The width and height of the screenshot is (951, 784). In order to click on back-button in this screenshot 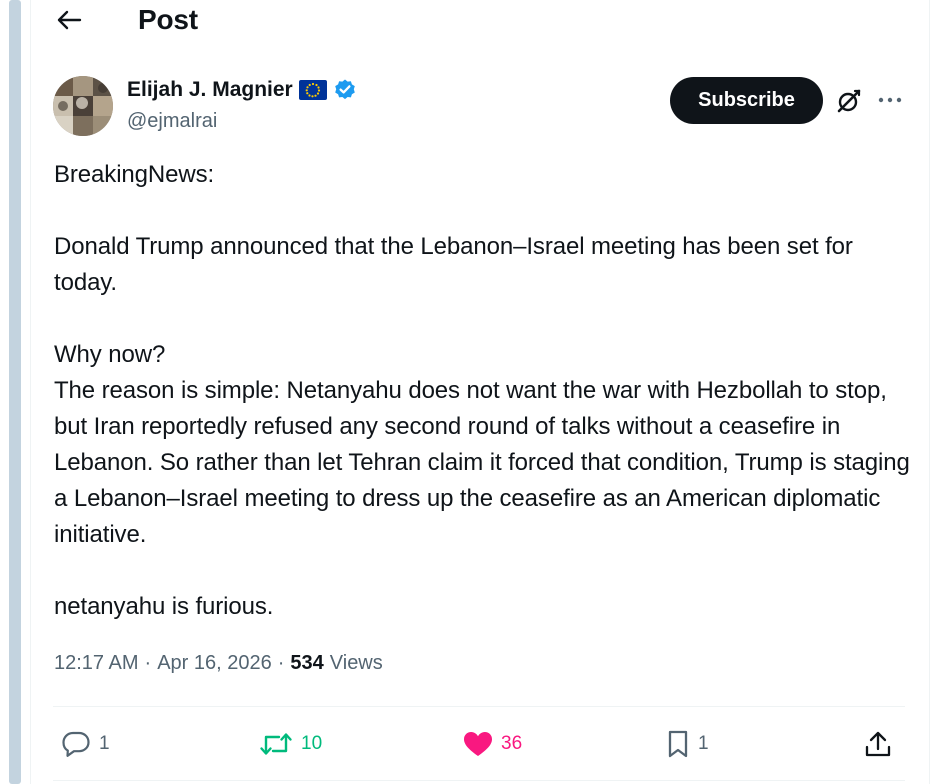, I will do `click(69, 20)`.